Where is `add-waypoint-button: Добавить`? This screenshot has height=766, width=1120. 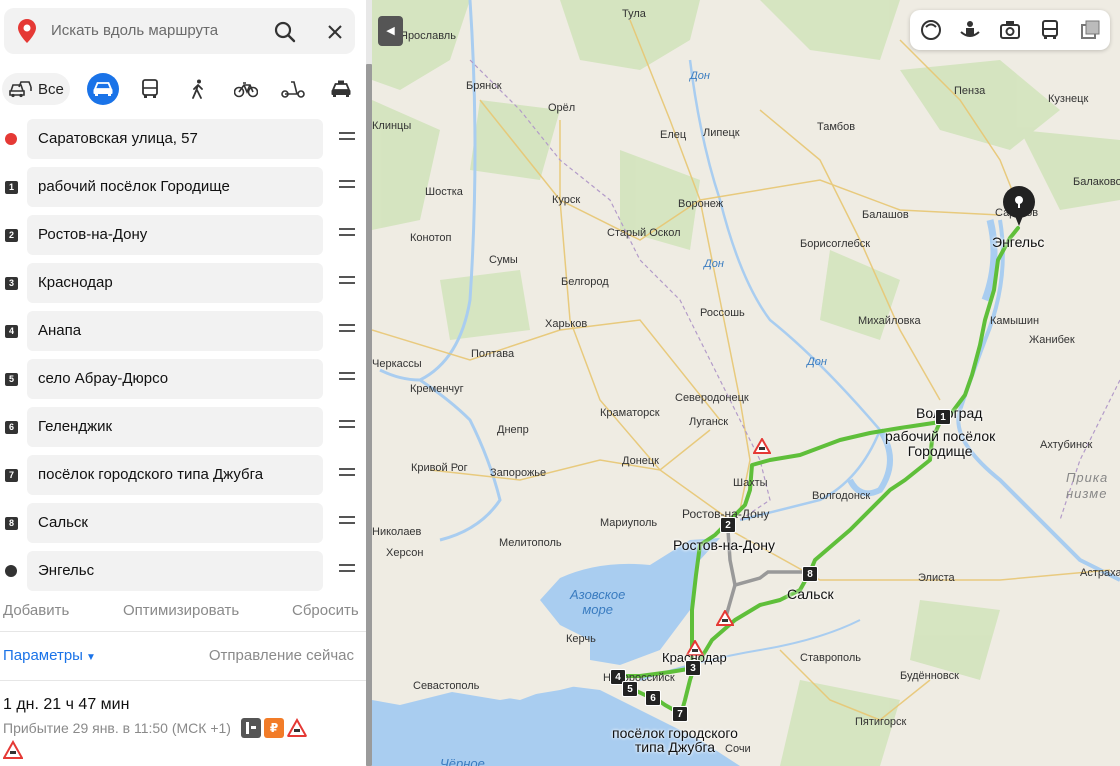 add-waypoint-button: Добавить is located at coordinates (36, 610).